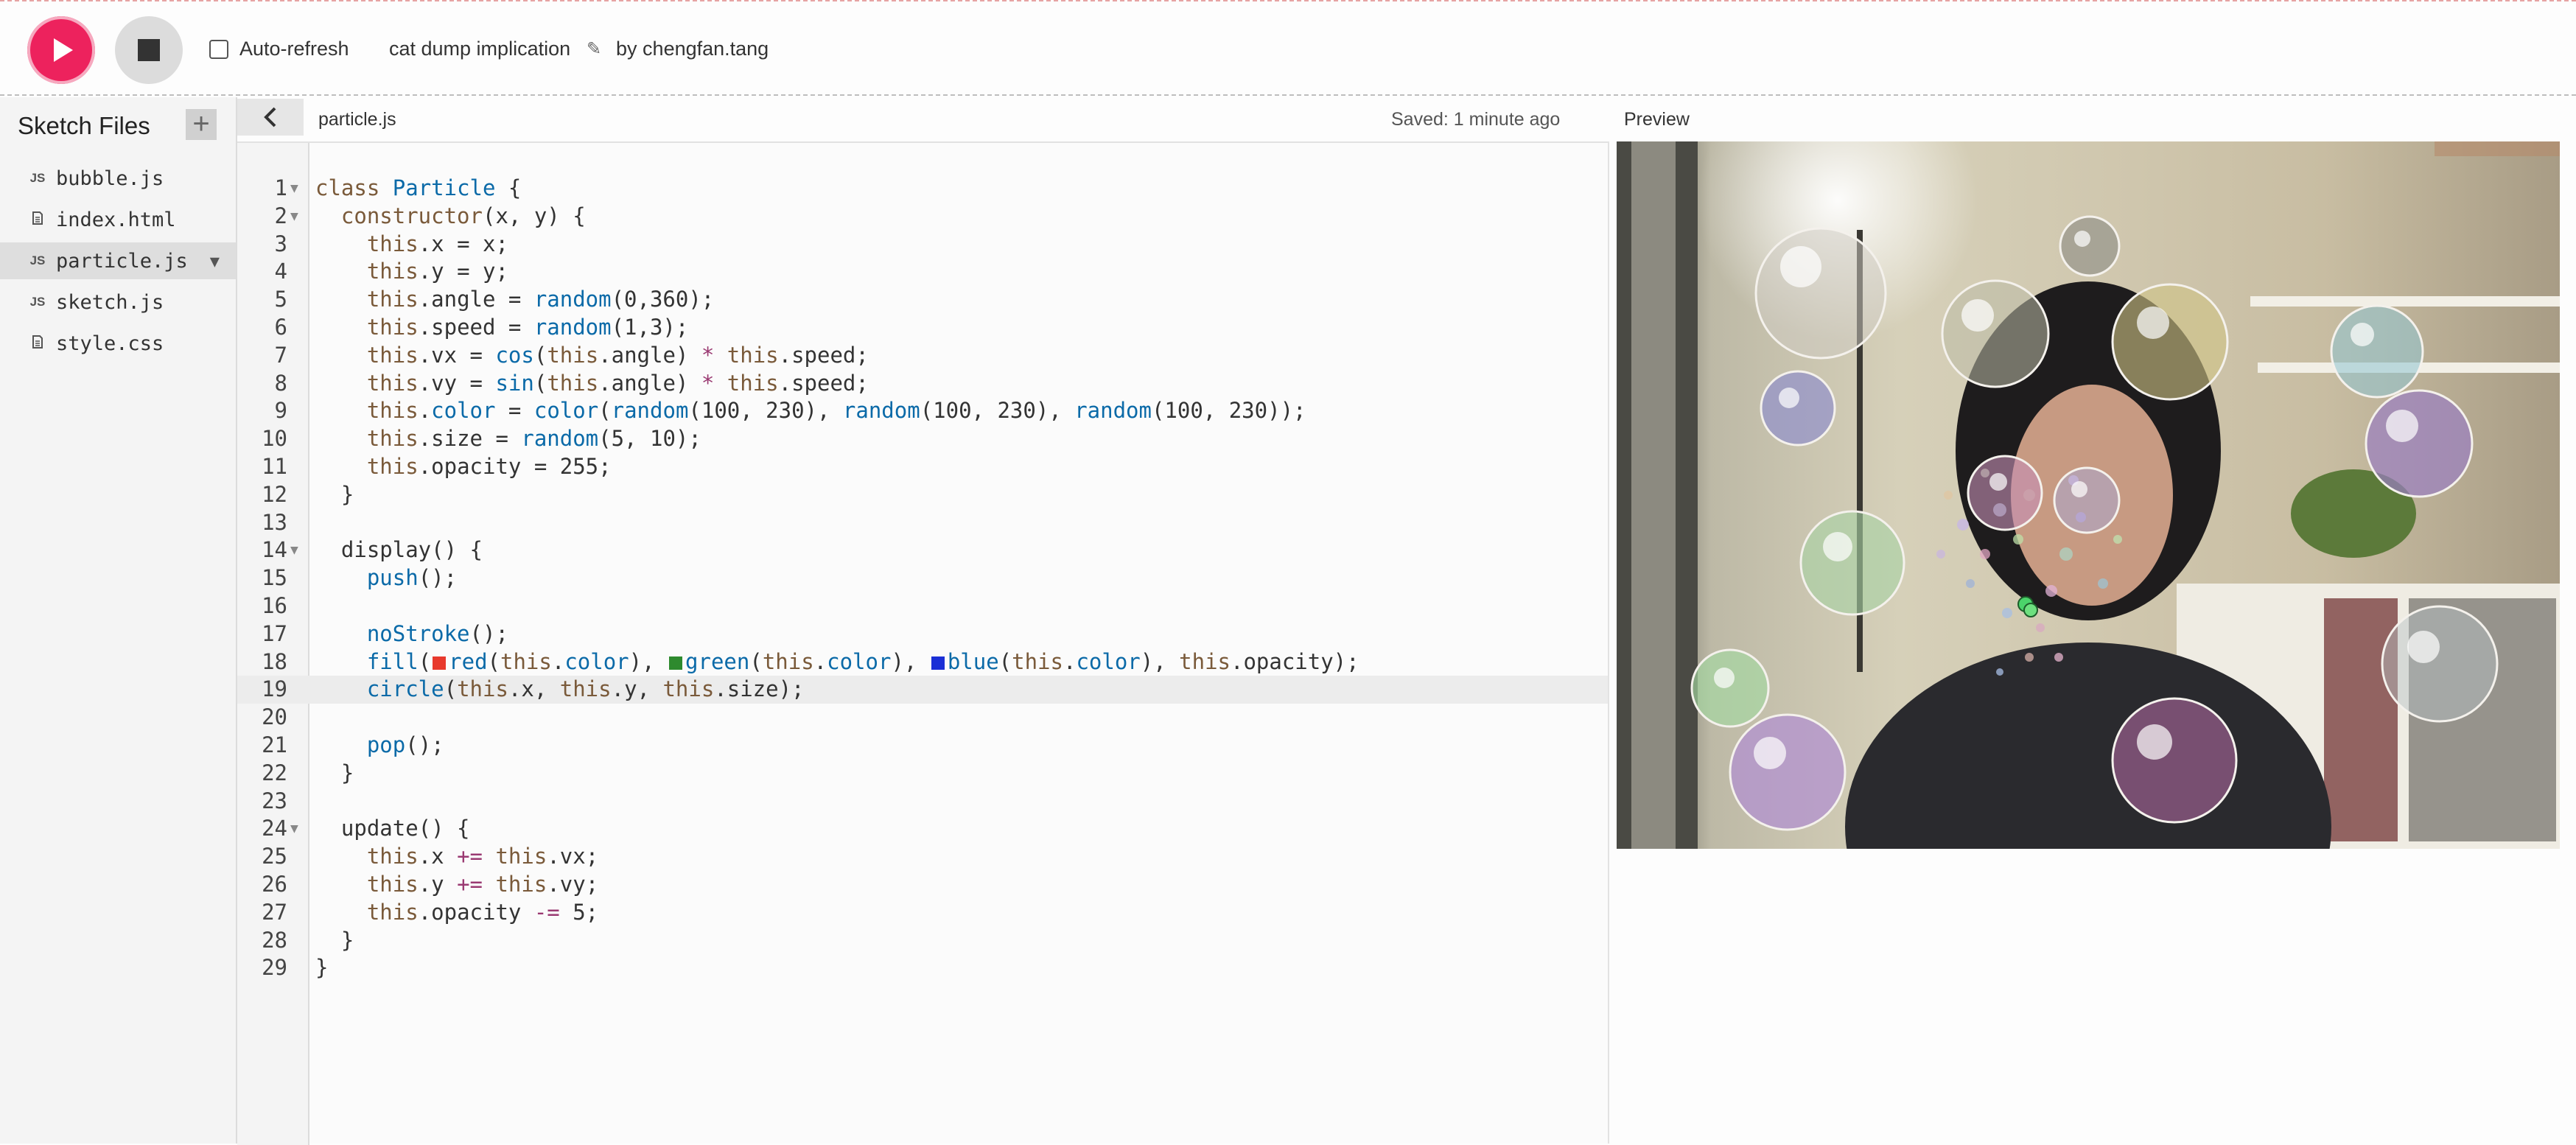 The width and height of the screenshot is (2576, 1145). Describe the element at coordinates (274, 550) in the screenshot. I see `line-number: 14` at that location.